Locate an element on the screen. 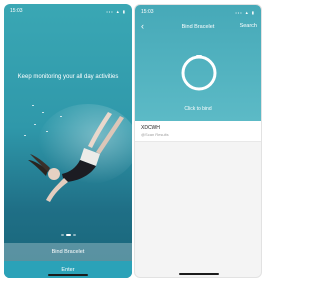 The width and height of the screenshot is (320, 282). bracelet-ring-icon is located at coordinates (199, 73).